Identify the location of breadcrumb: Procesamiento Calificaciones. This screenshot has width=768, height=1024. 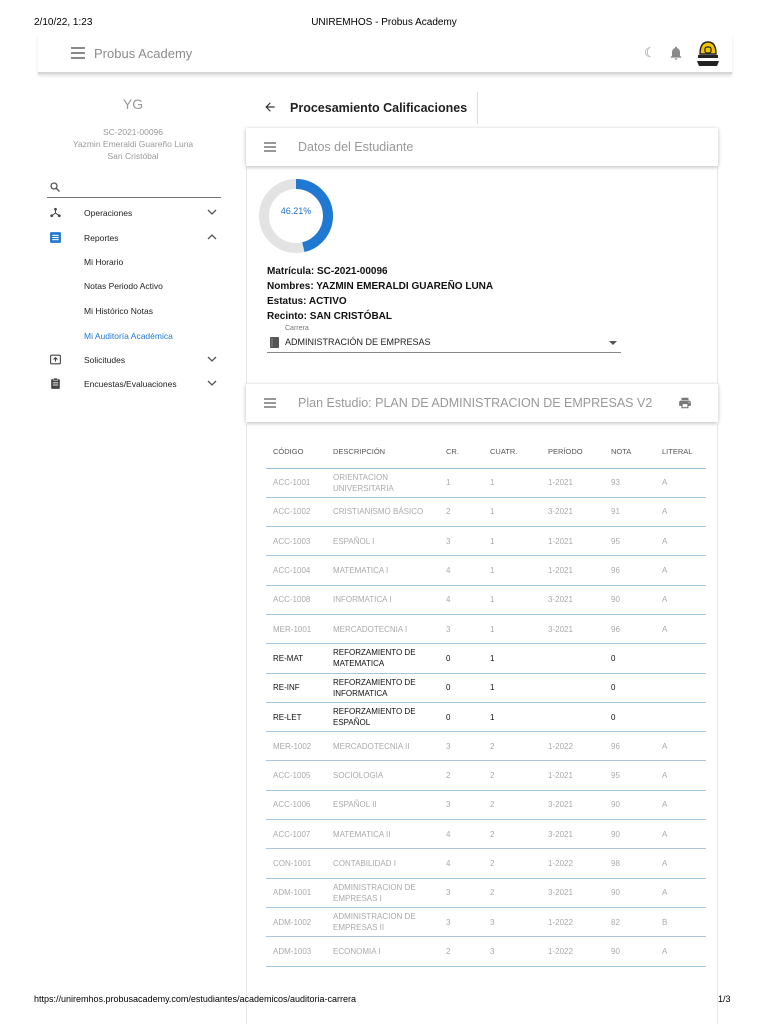
(362, 108).